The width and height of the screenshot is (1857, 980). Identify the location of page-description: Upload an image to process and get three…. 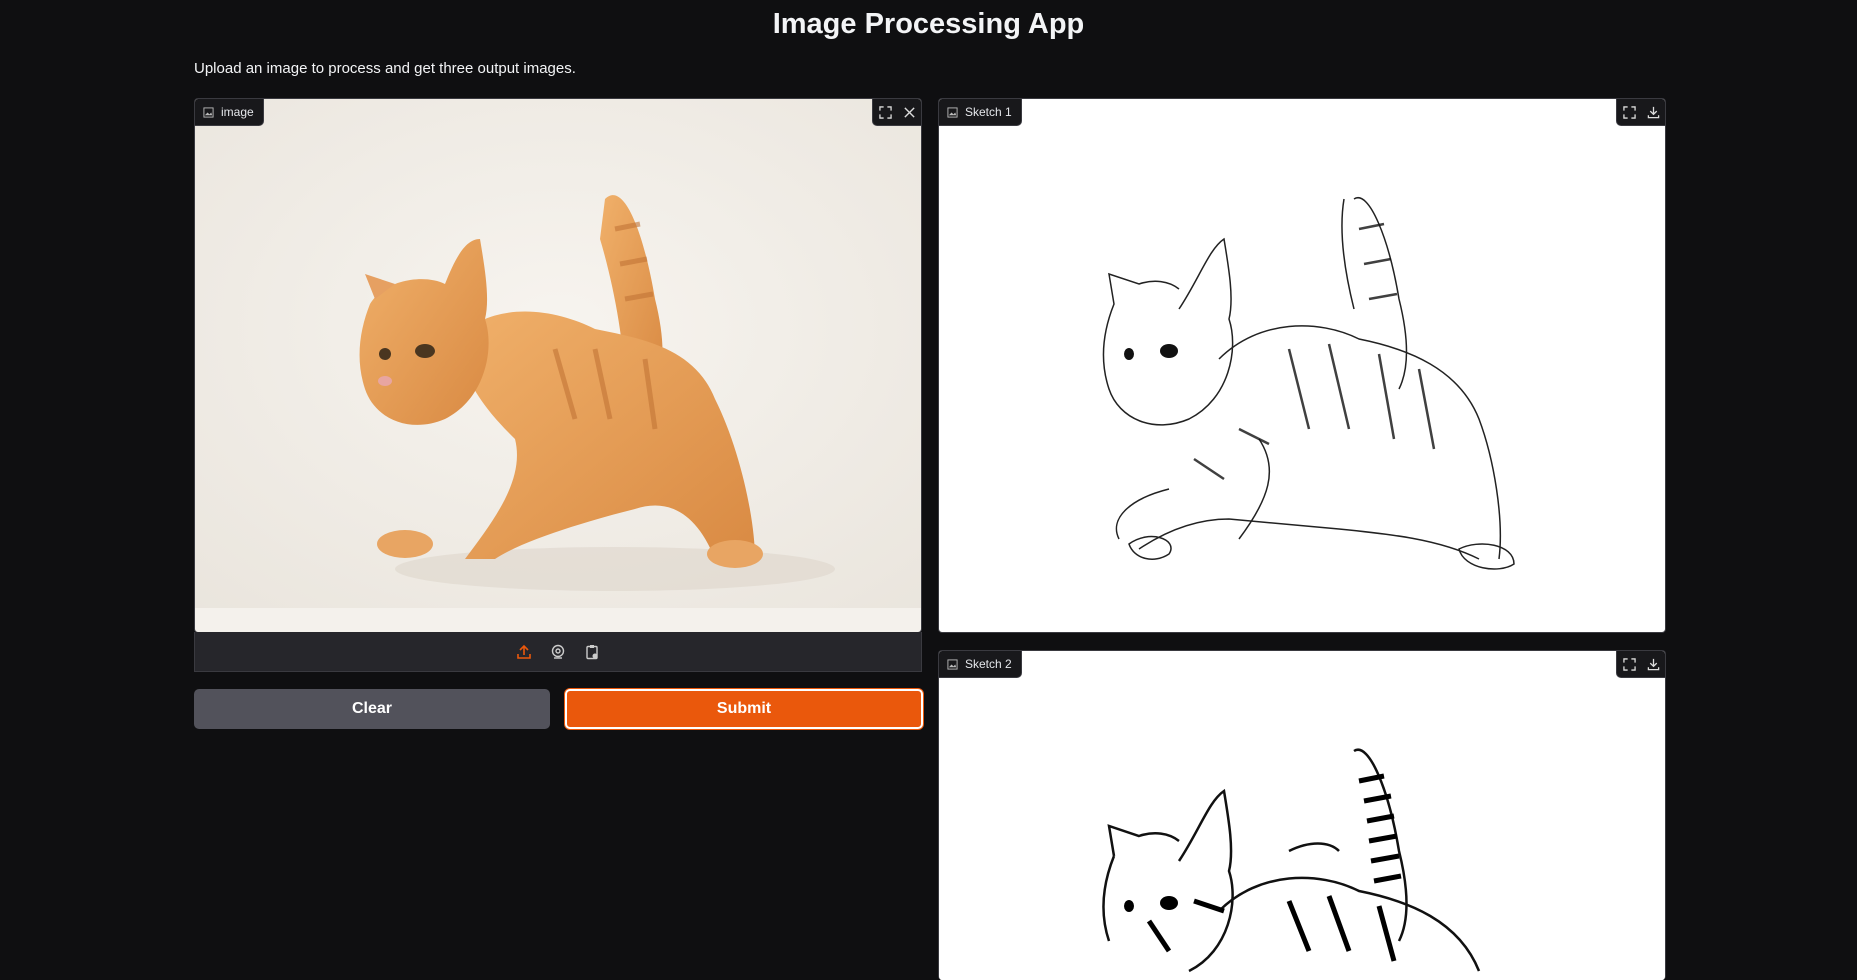
(385, 68).